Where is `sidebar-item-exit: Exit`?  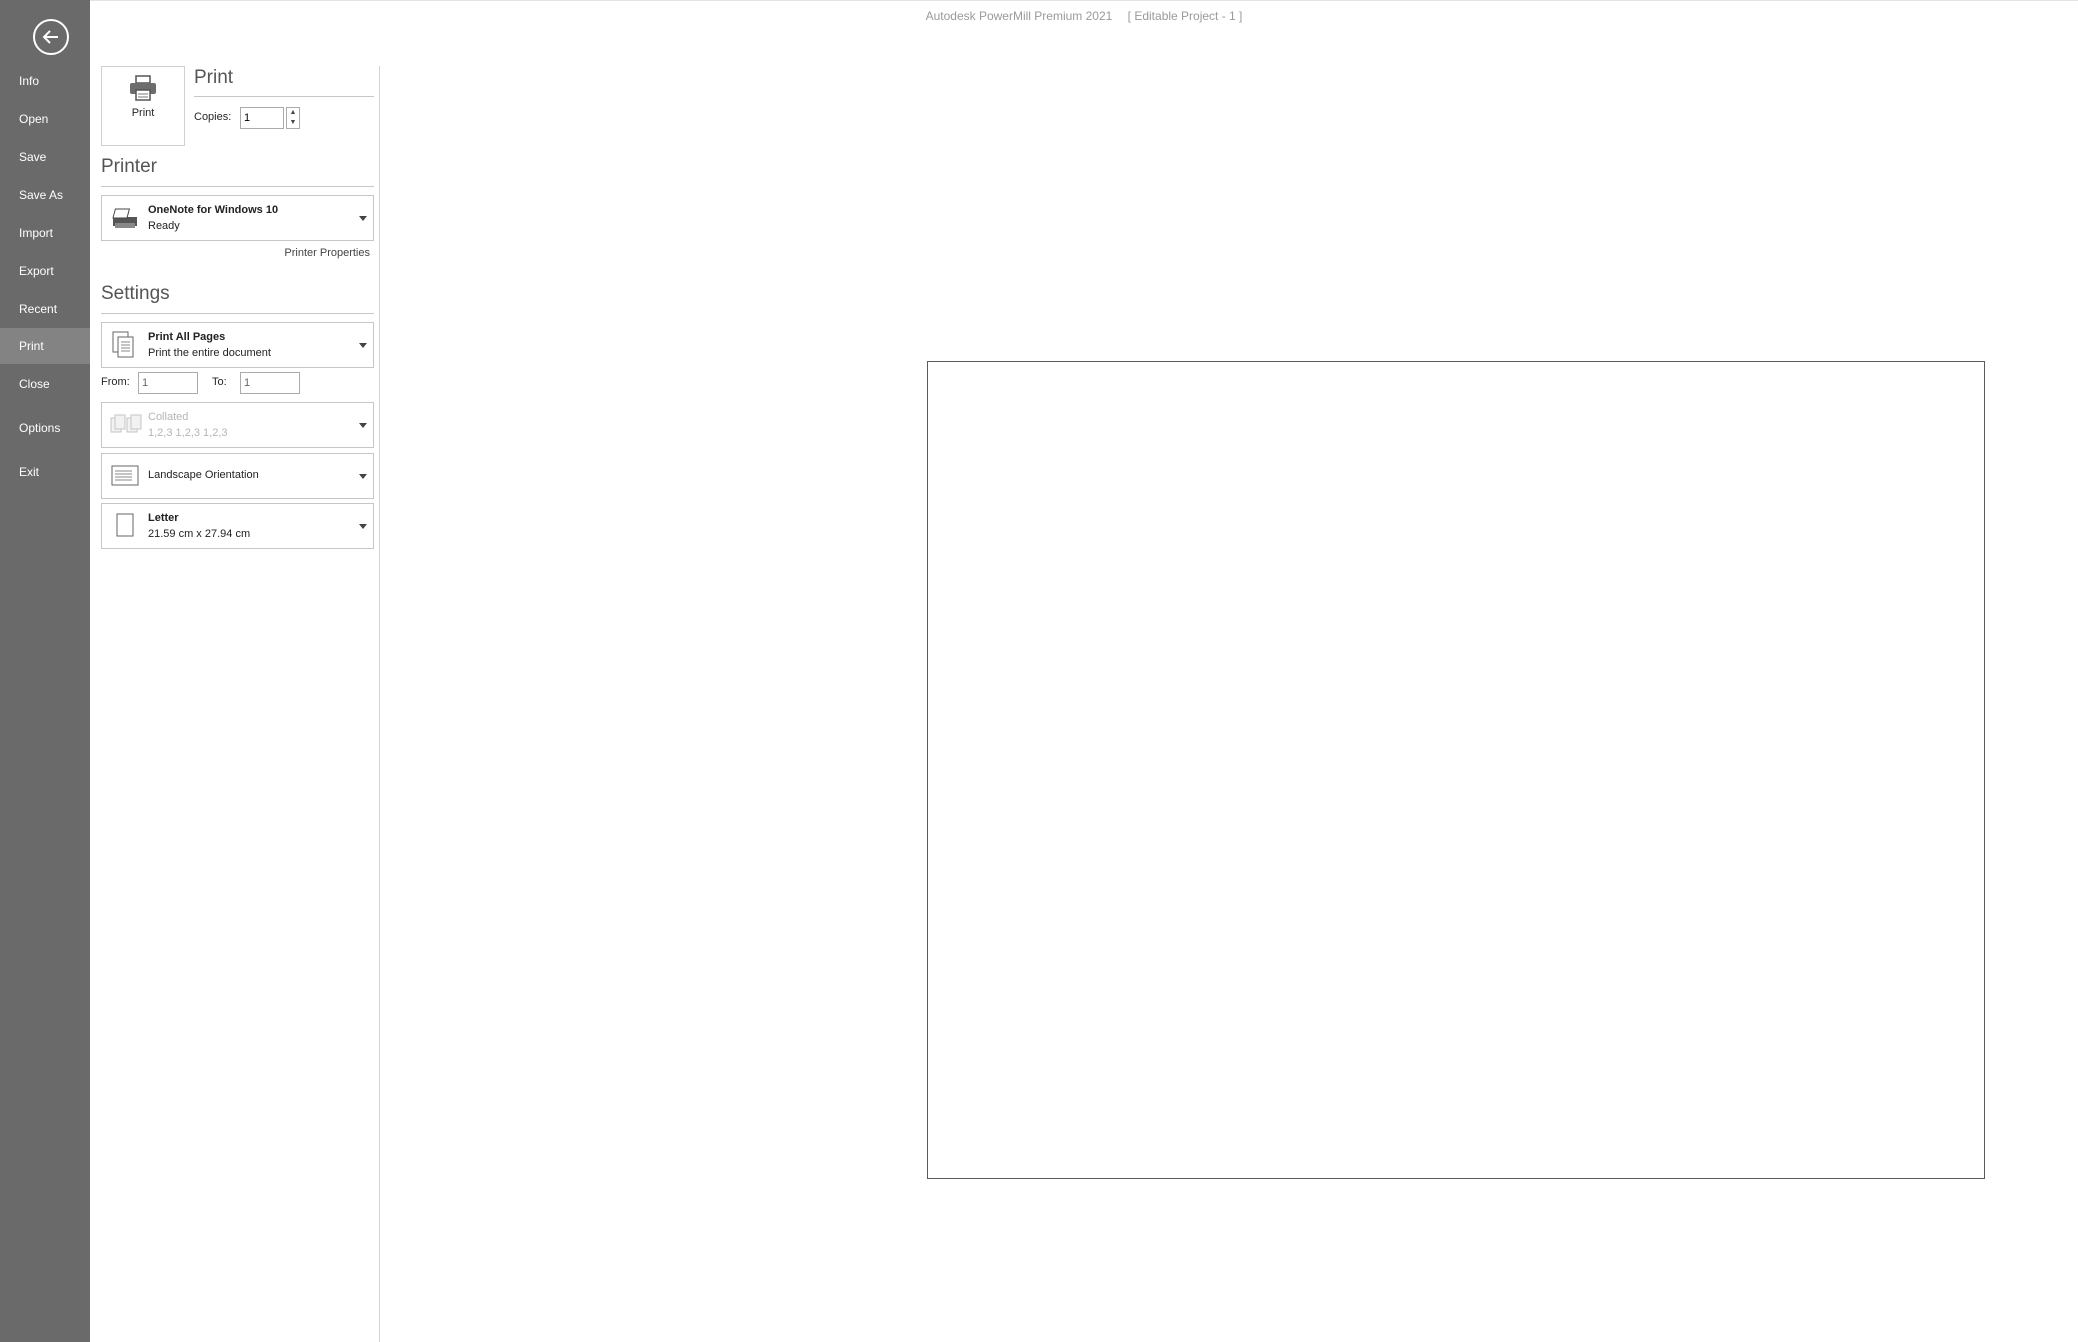
sidebar-item-exit: Exit is located at coordinates (45, 472).